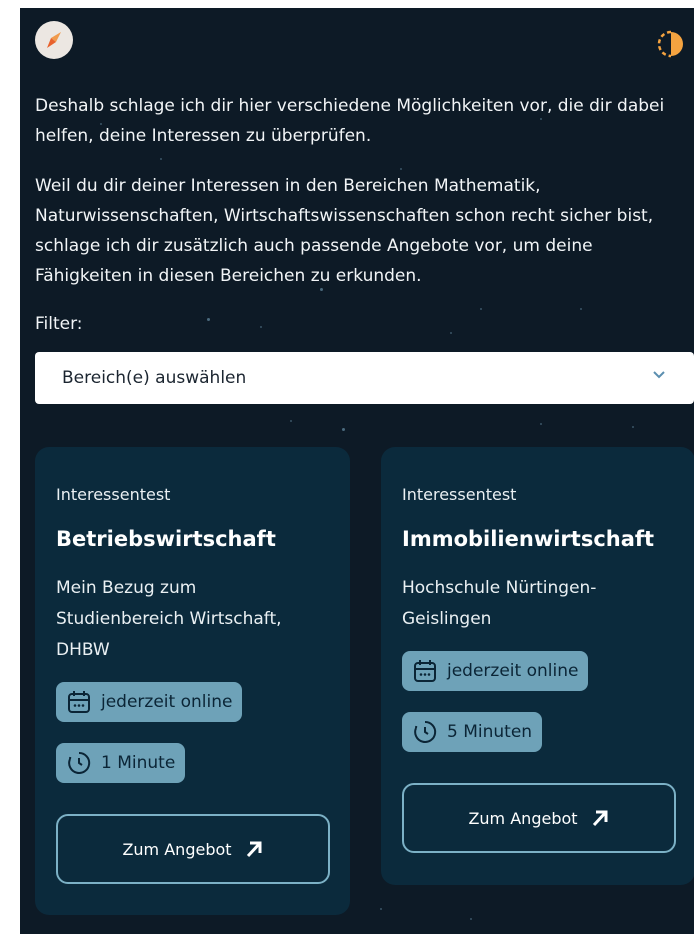 This screenshot has width=694, height=934. I want to click on area-select: Bereich(e) auswählen, so click(364, 378).